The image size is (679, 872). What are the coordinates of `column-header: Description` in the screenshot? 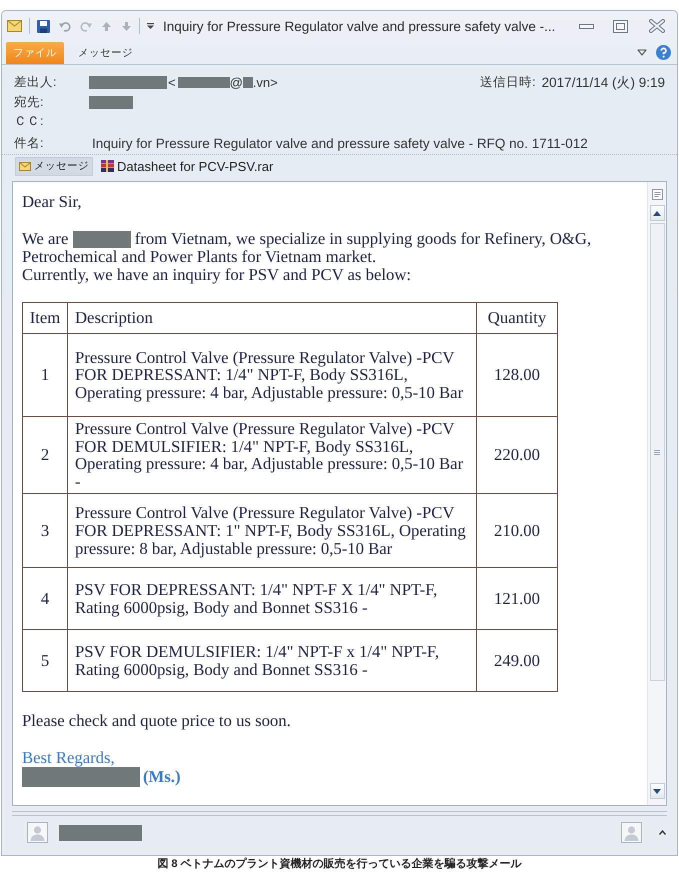 It's located at (272, 318).